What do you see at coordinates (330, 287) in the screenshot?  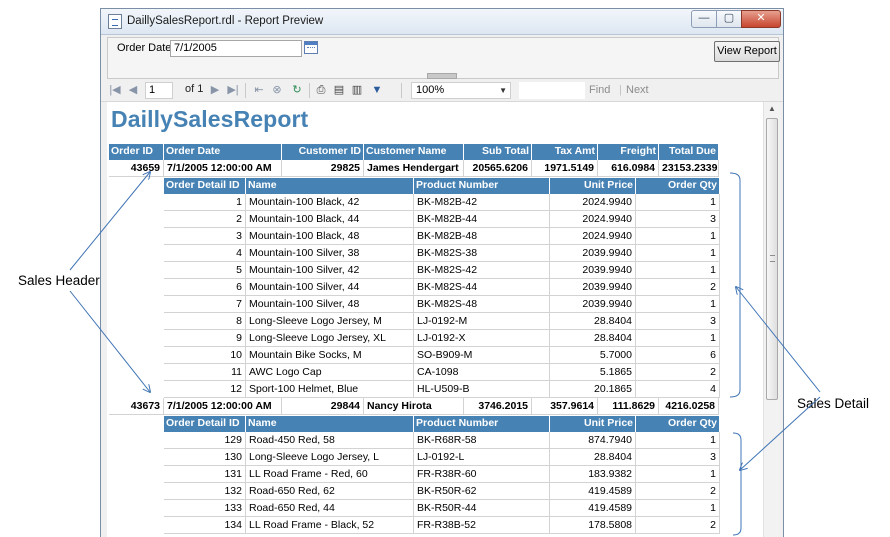 I see `detail-row-cell: Mountain-100 Silver, 44` at bounding box center [330, 287].